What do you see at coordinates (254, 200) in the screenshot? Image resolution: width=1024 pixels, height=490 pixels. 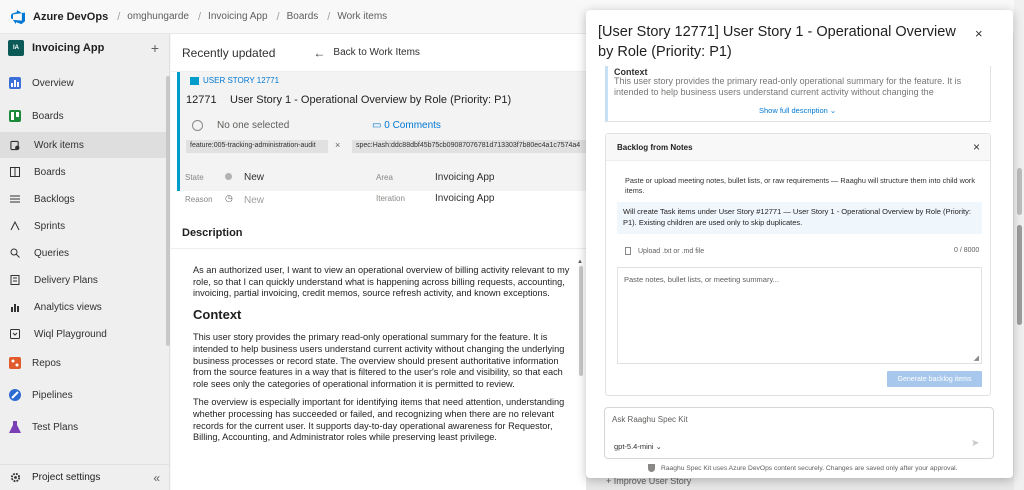 I see `reason-value: New` at bounding box center [254, 200].